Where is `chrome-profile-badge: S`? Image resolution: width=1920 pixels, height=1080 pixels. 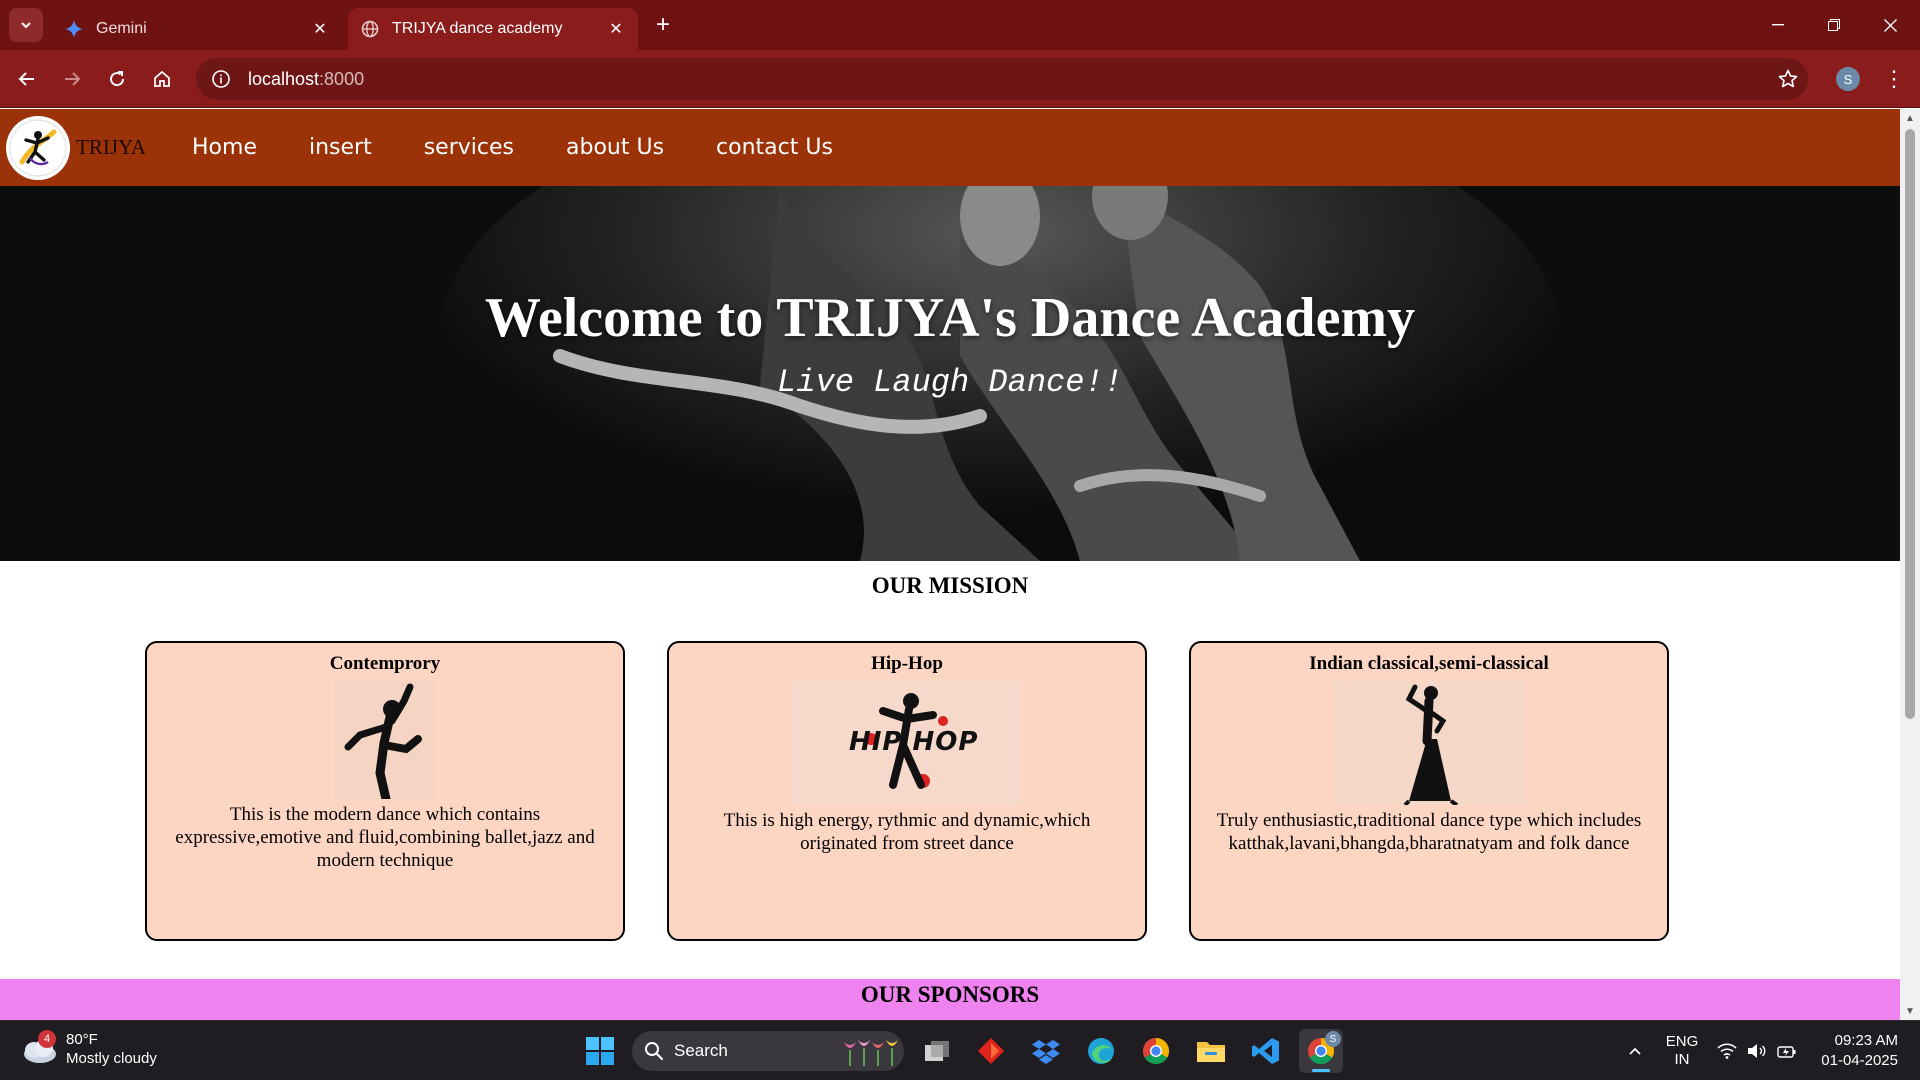
chrome-profile-badge: S is located at coordinates (1333, 1039).